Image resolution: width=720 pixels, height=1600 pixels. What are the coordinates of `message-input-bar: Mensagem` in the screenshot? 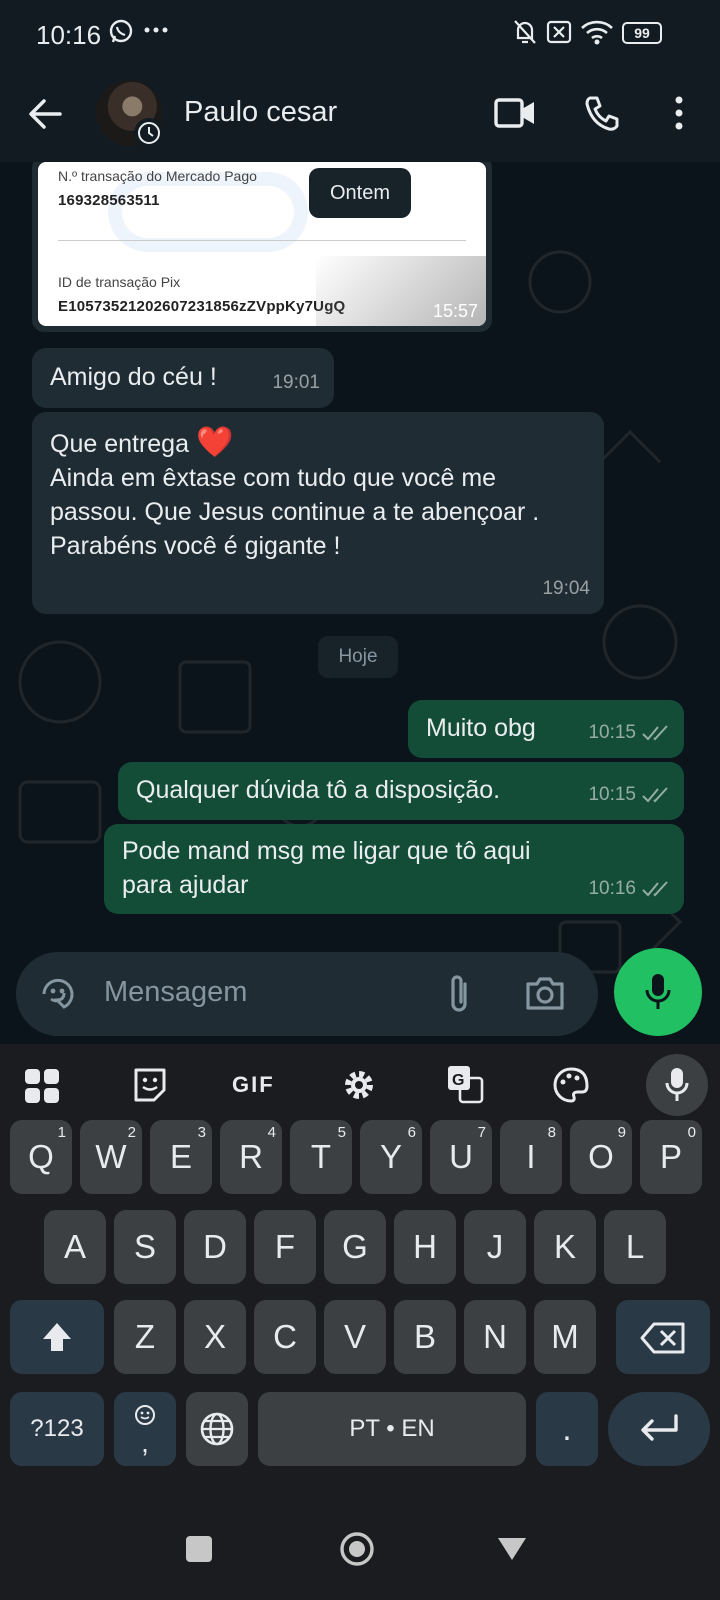 It's located at (307, 994).